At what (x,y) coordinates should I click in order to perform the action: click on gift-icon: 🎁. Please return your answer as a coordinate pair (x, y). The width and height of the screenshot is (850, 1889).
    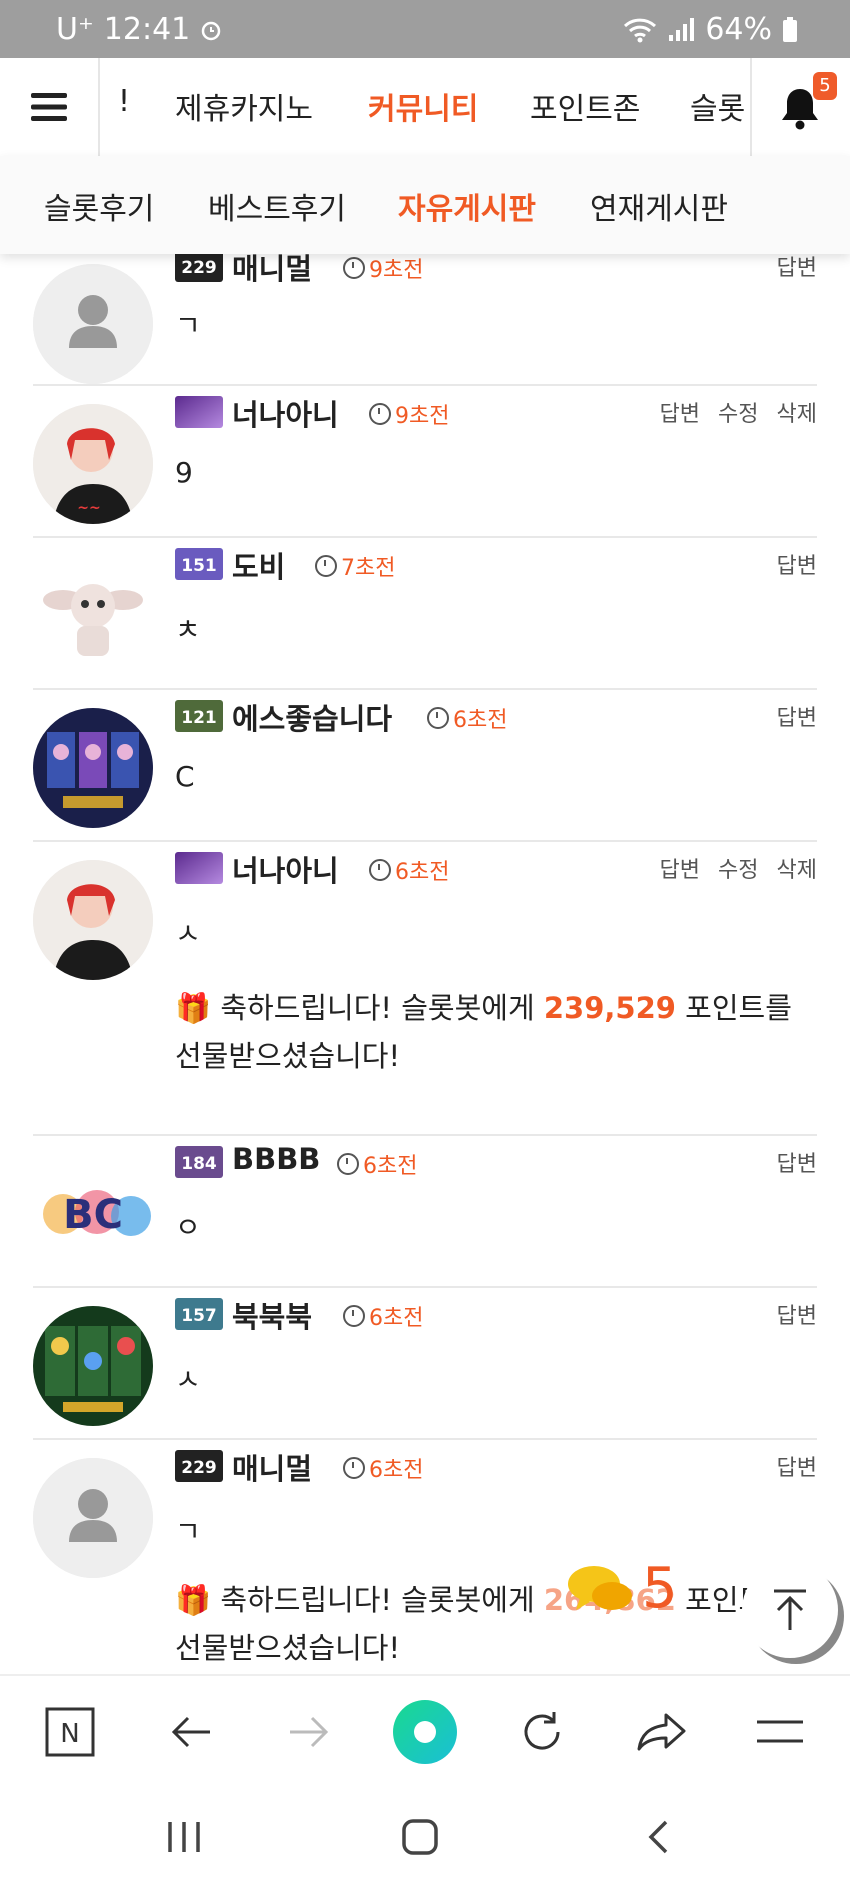
    Looking at the image, I should click on (193, 1008).